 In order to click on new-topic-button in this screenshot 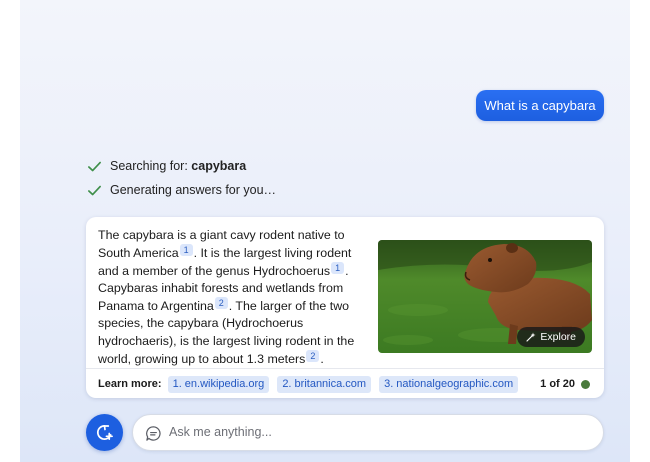, I will do `click(104, 432)`.